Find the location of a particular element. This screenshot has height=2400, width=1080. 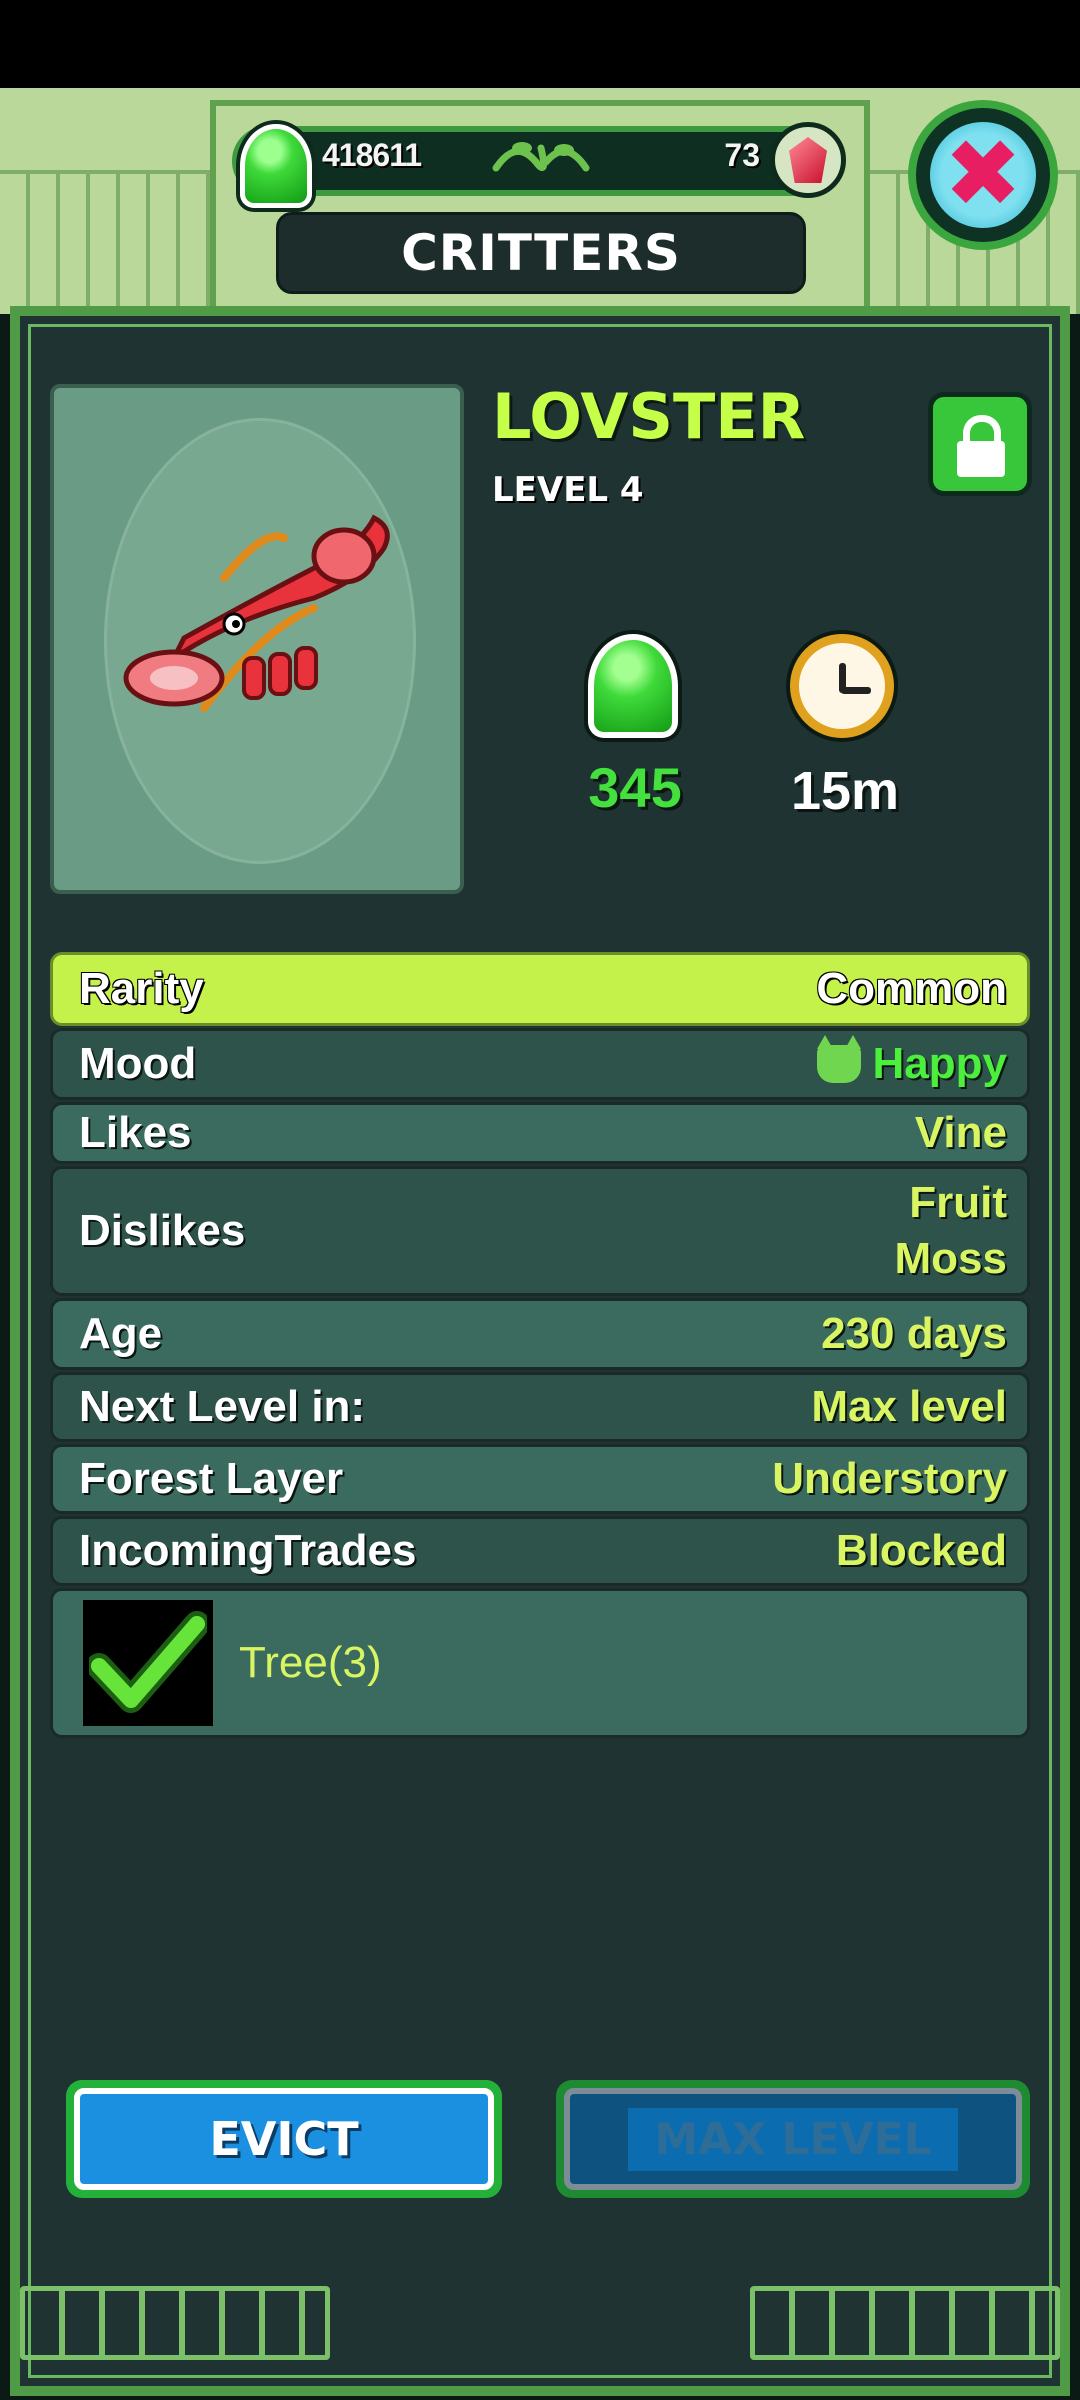

close-button: ✖ is located at coordinates (983, 175).